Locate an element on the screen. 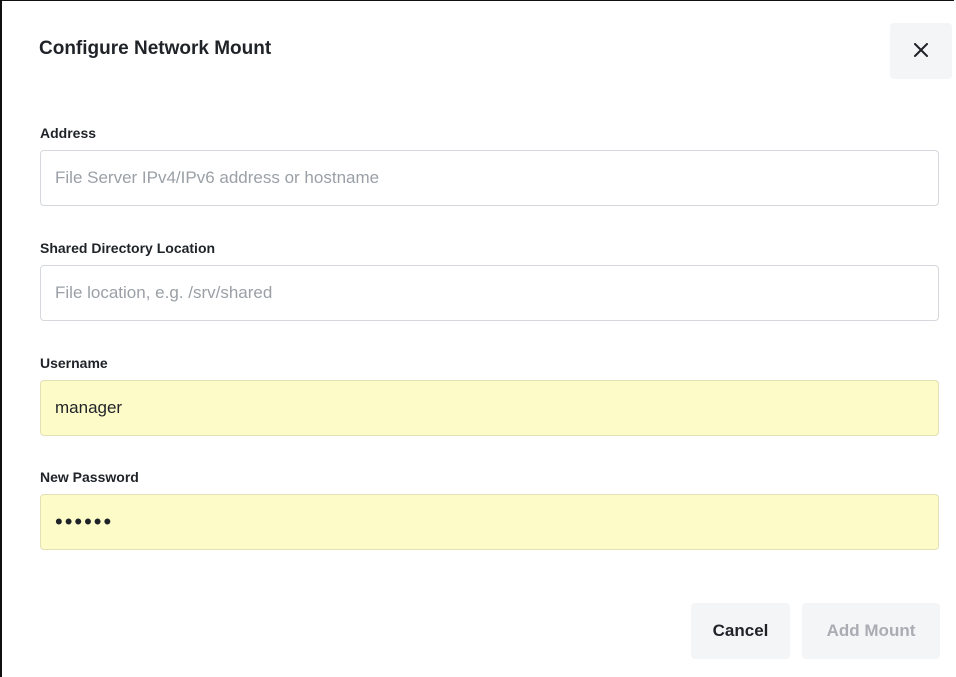  add-mount-button: Add Mount is located at coordinates (871, 631).